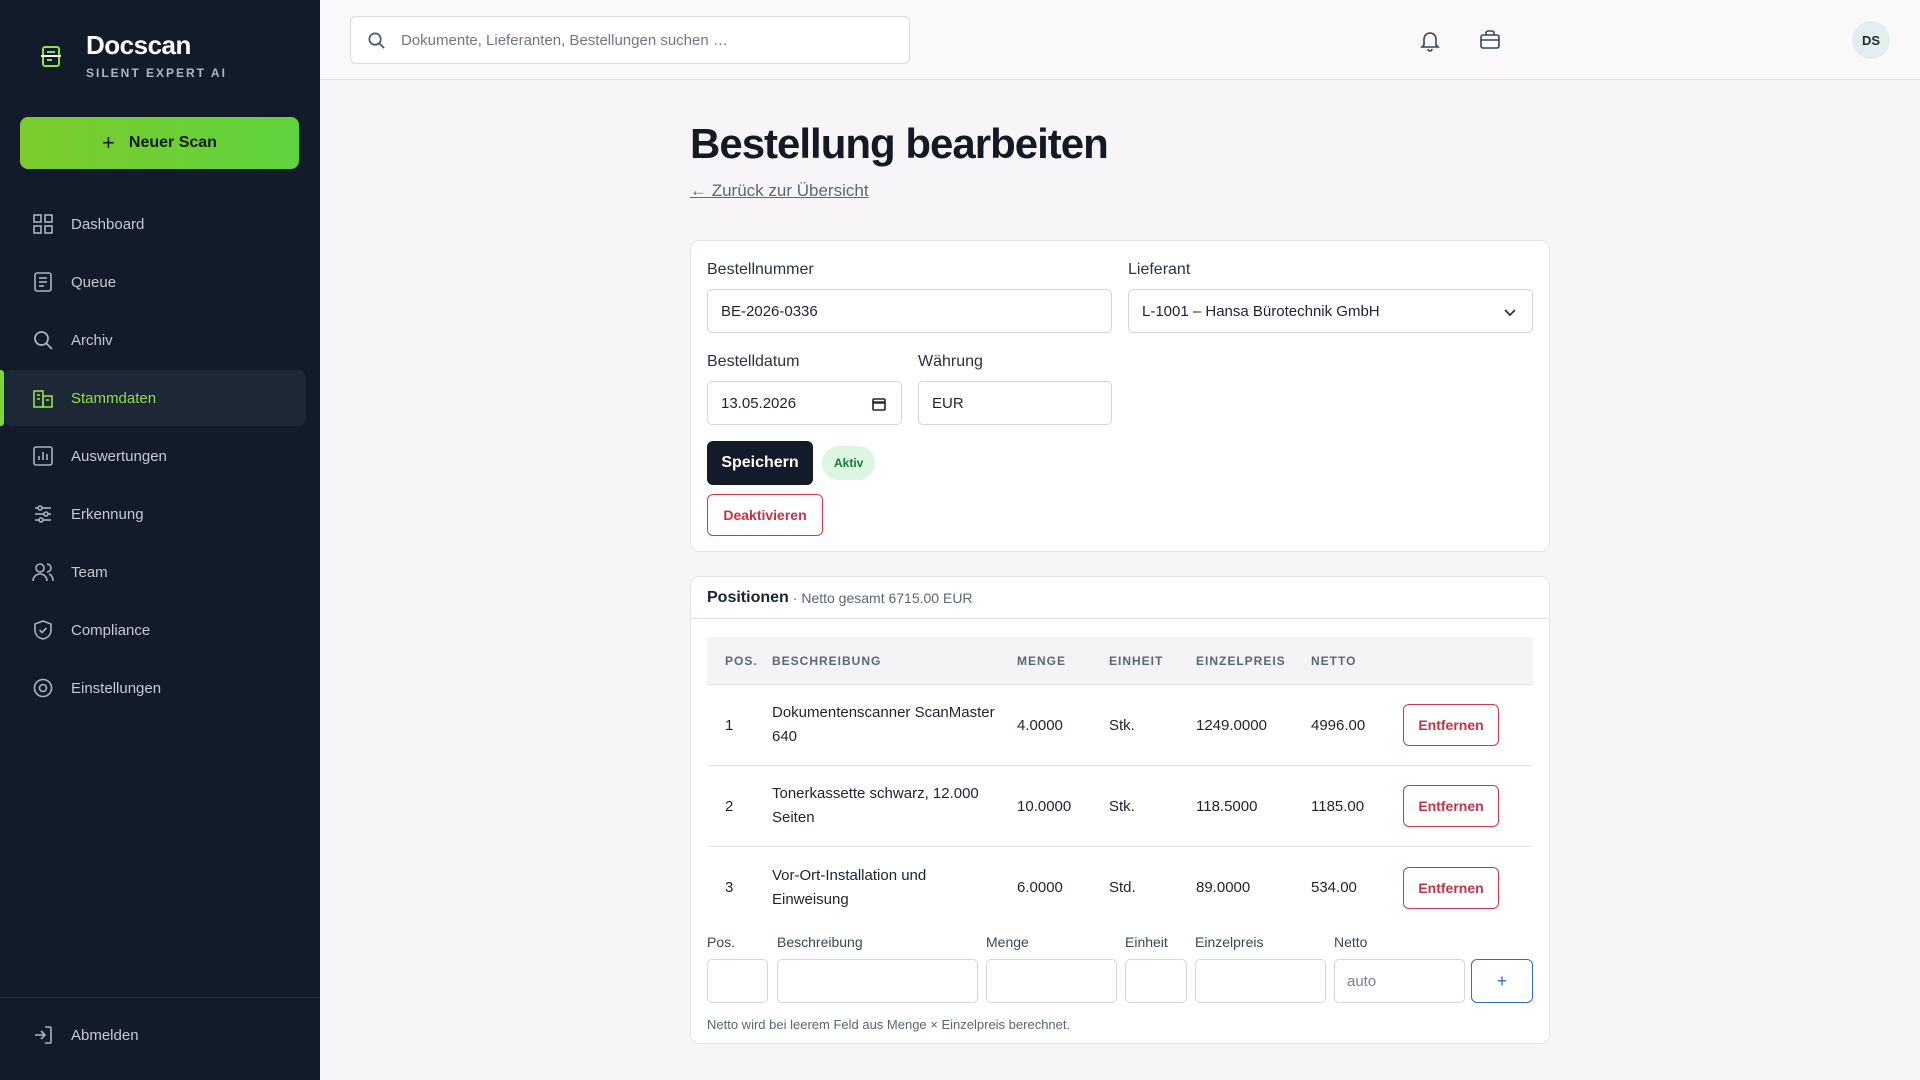 The height and width of the screenshot is (1080, 1920). Describe the element at coordinates (950, 361) in the screenshot. I see `currency-label: Währung` at that location.